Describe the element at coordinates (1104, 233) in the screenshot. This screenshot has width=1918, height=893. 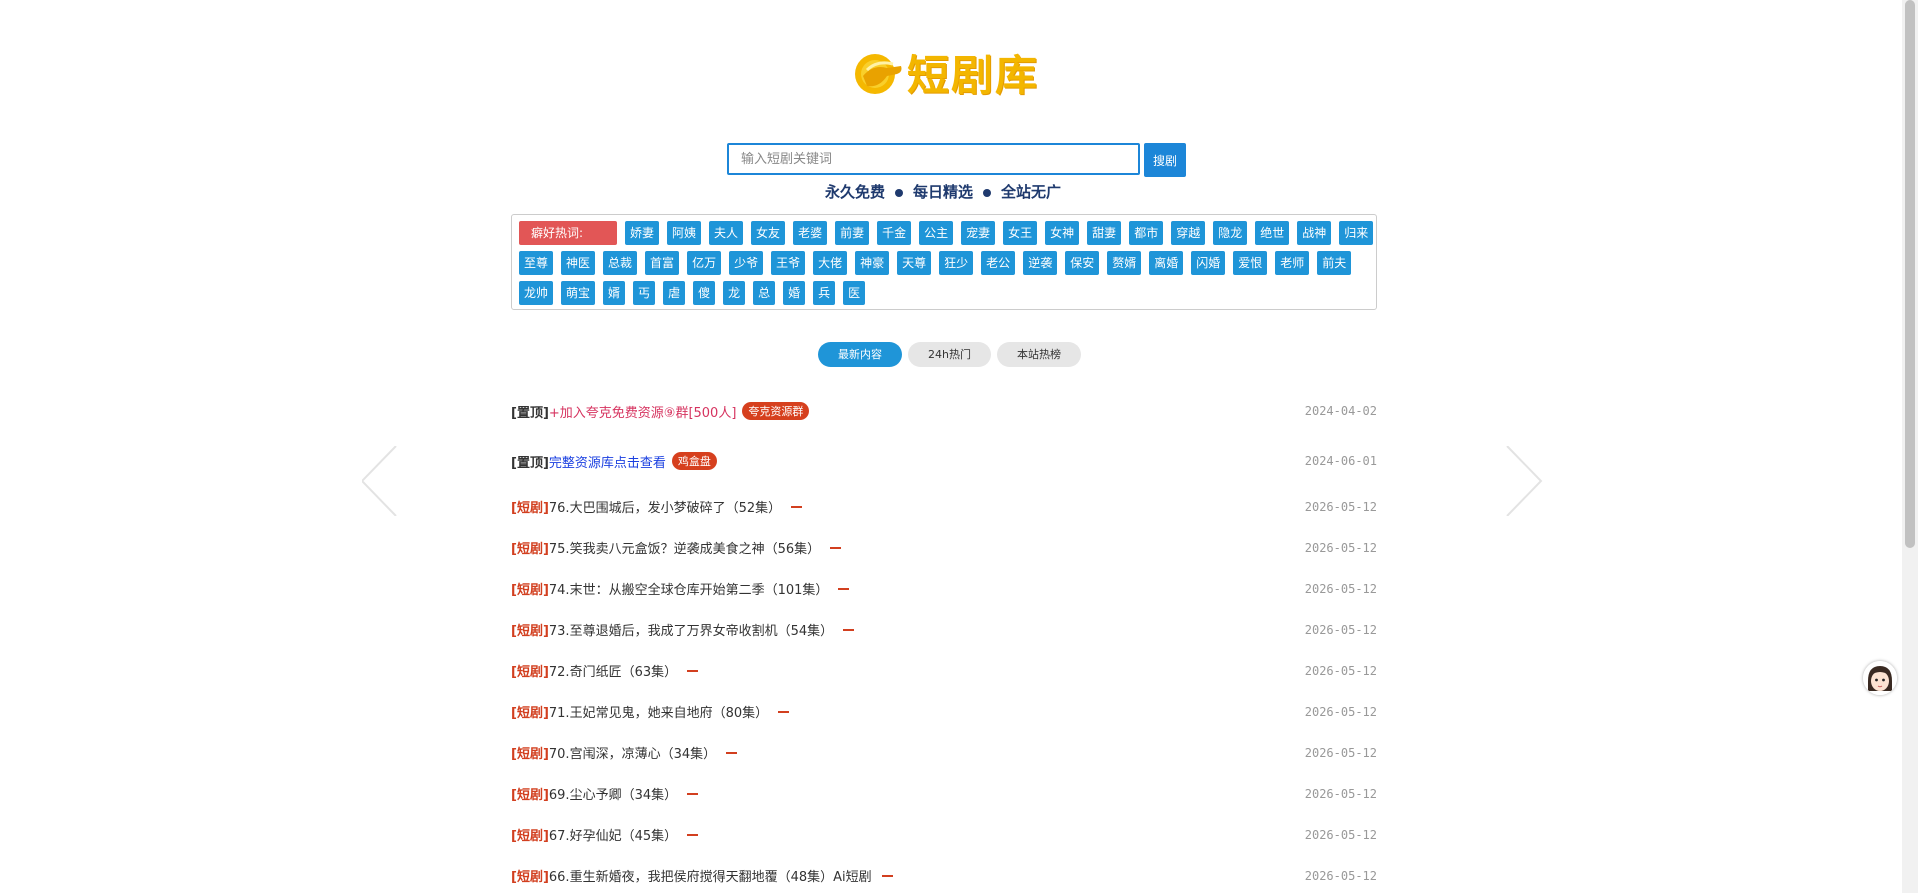
I see `hot-tag: 甜妻` at that location.